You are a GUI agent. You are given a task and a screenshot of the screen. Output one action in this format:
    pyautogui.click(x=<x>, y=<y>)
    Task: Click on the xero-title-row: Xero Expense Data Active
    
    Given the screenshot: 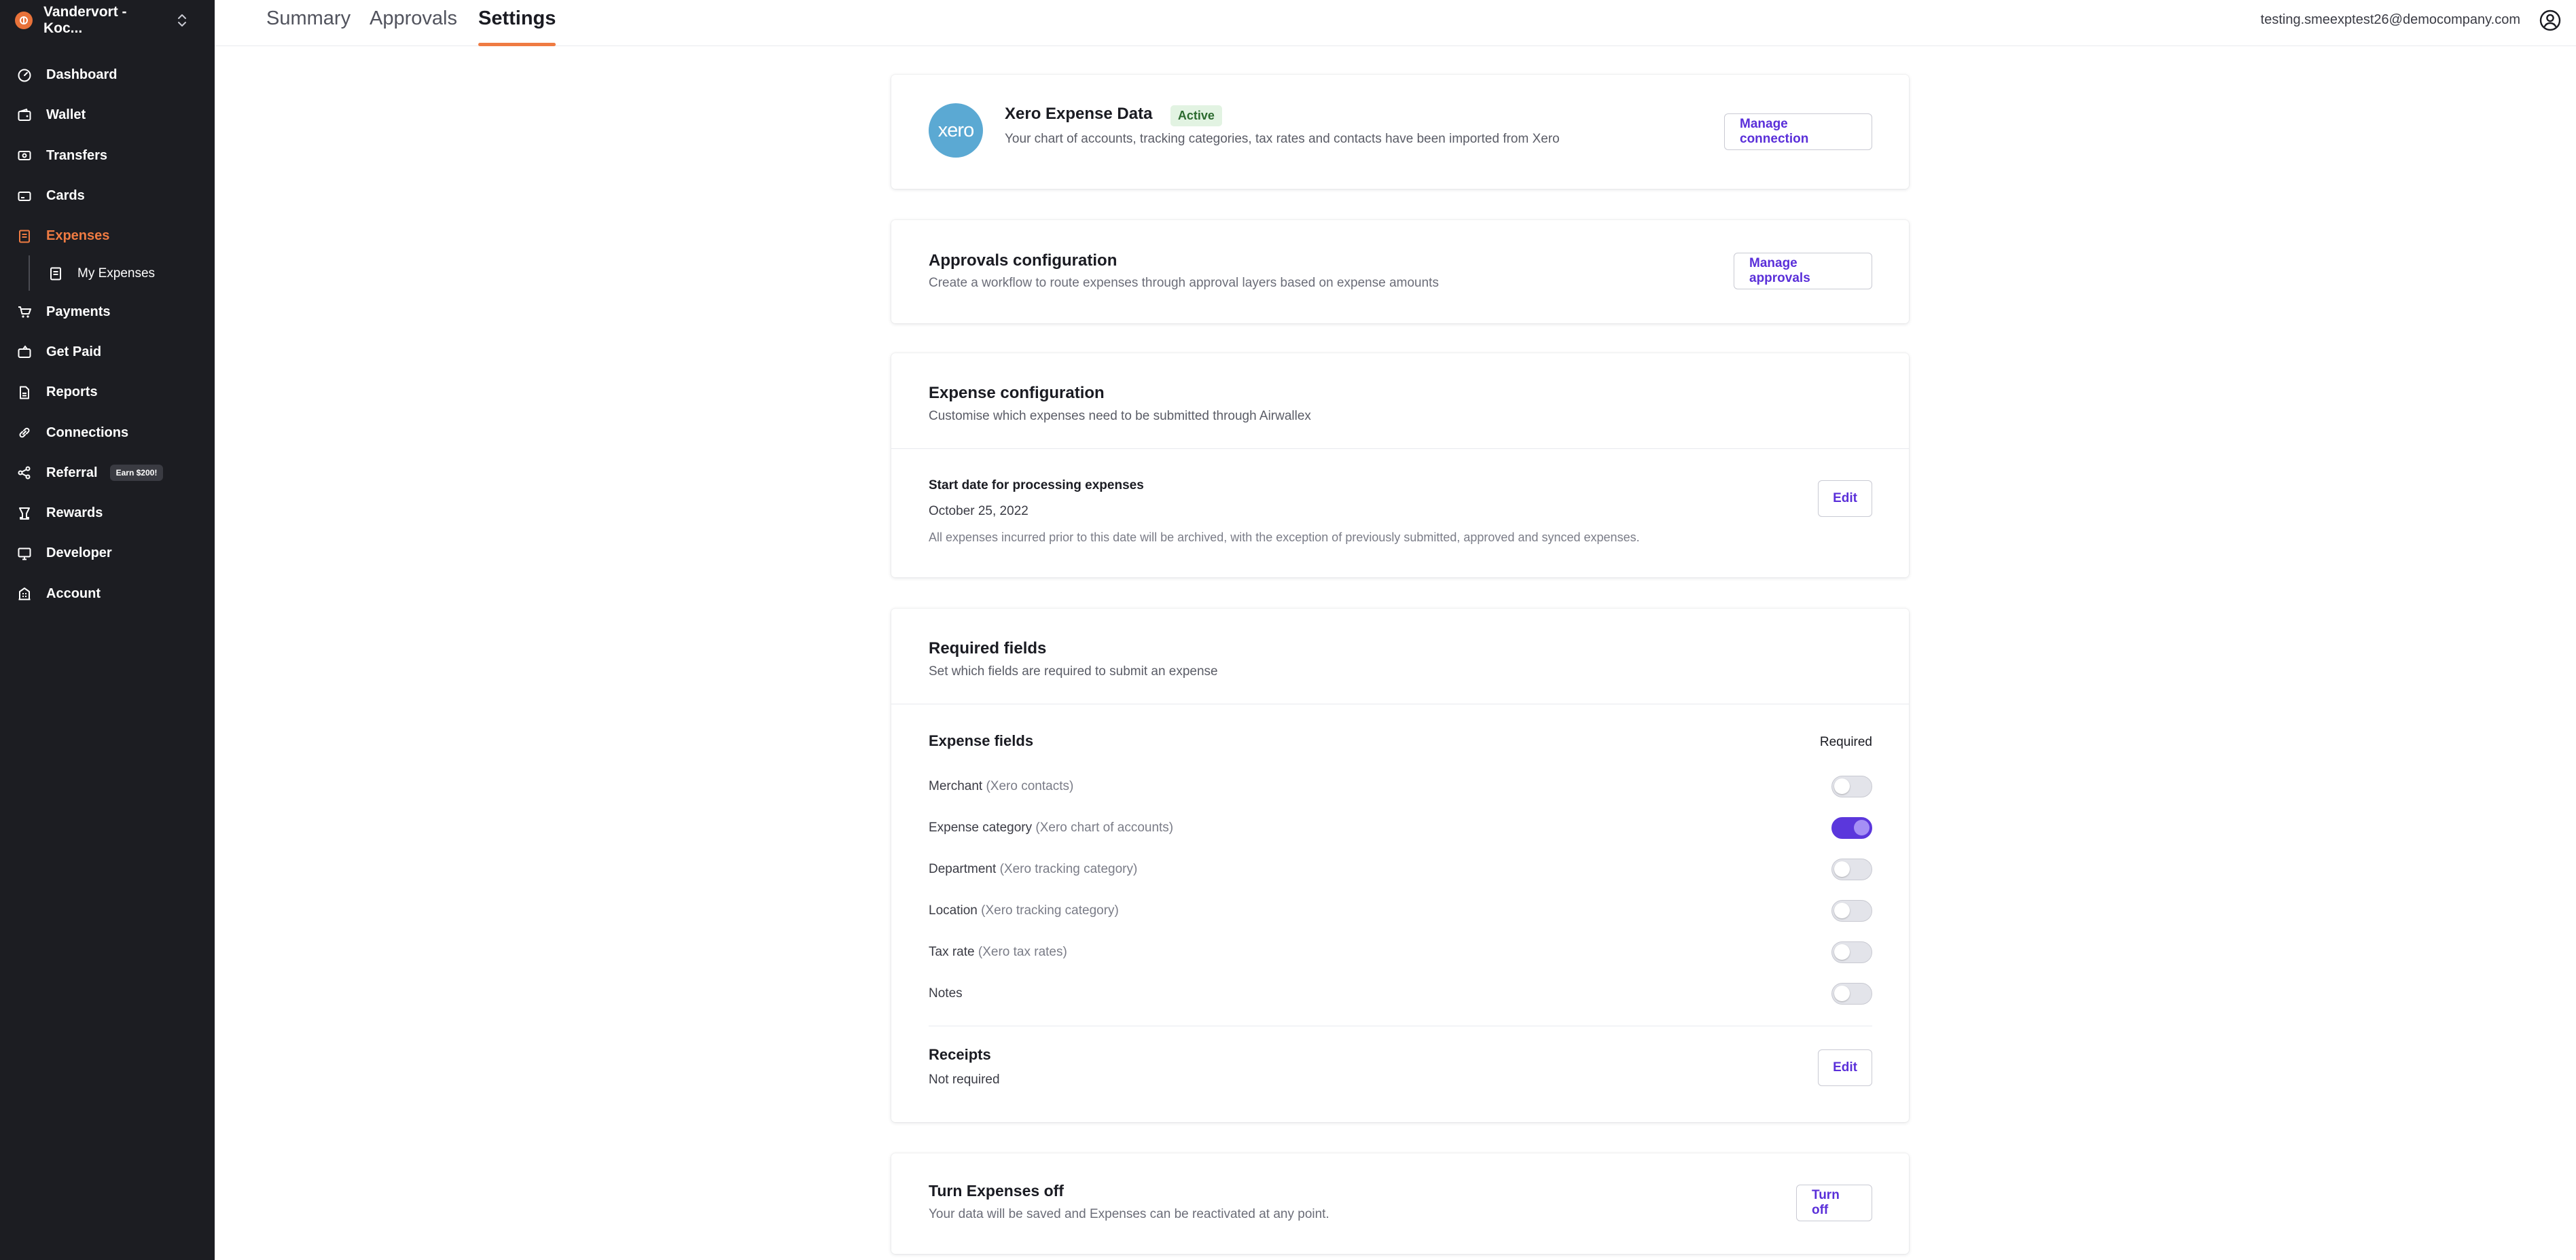 What is the action you would take?
    pyautogui.click(x=1113, y=116)
    